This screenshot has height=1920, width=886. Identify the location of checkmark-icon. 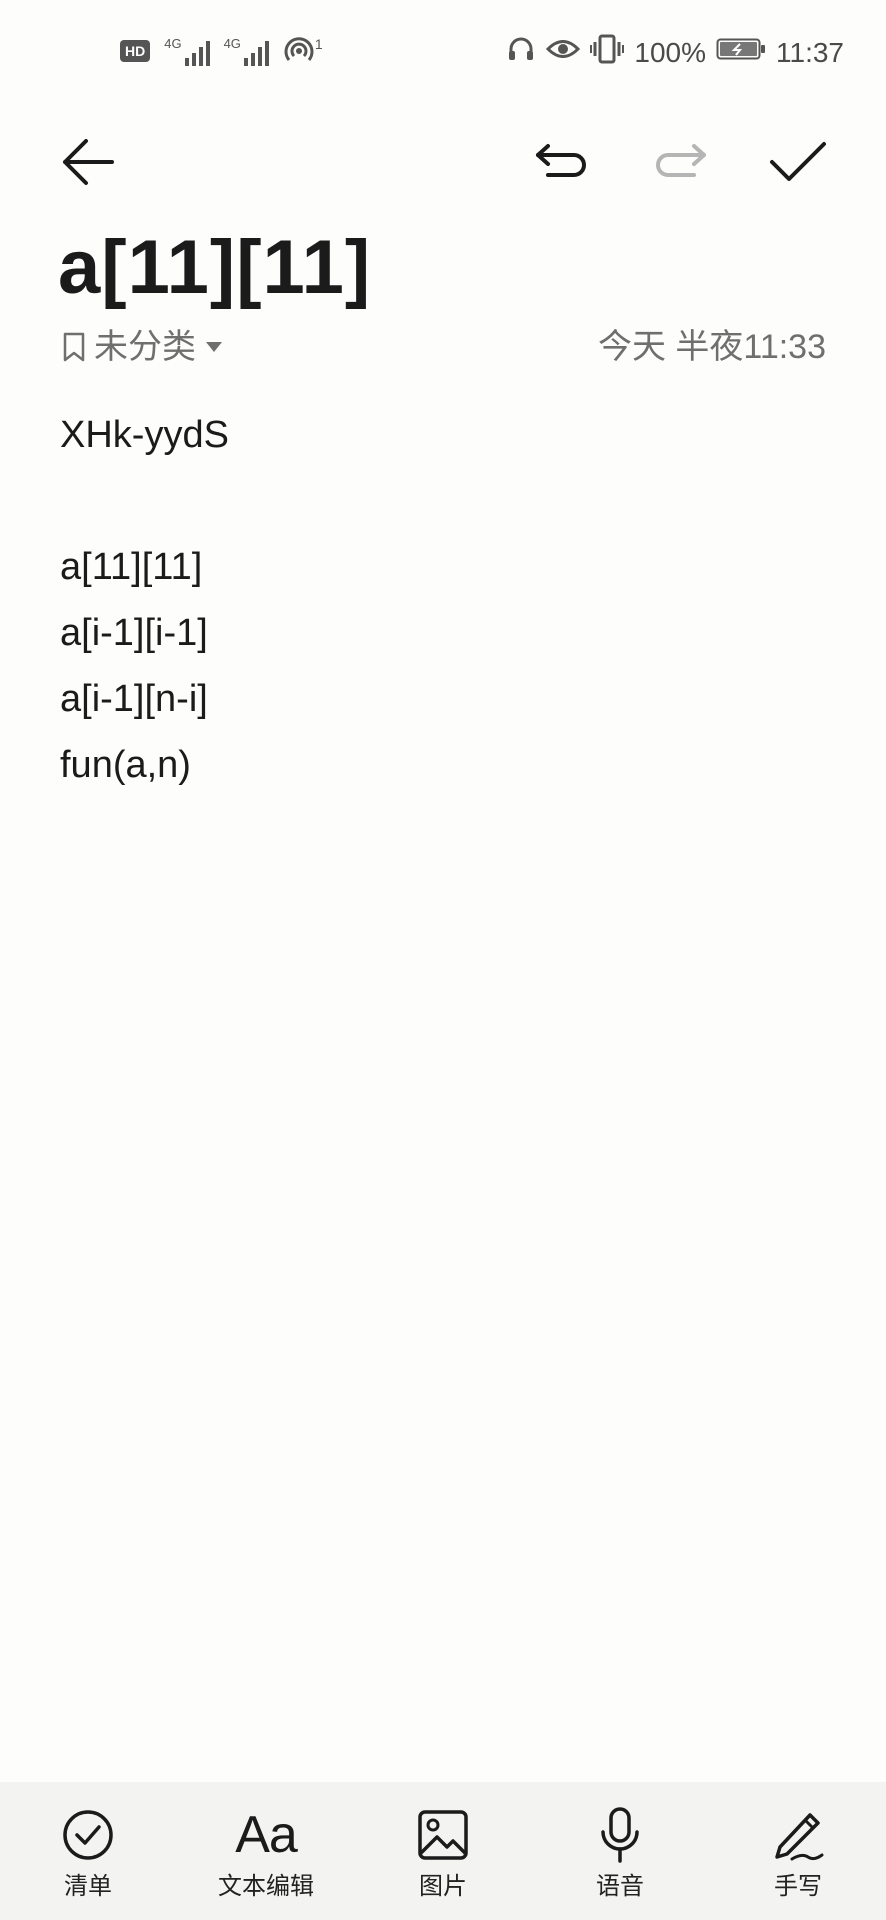
(798, 161).